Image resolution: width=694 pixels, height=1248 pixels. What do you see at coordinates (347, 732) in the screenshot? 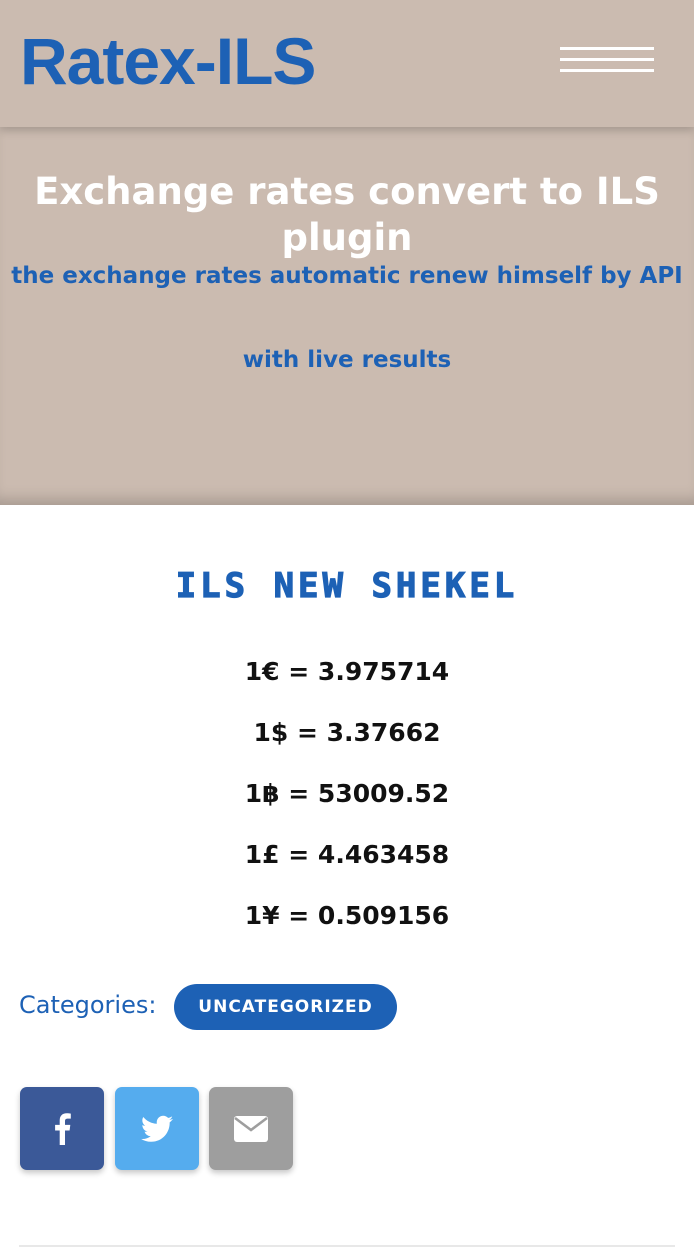
I see `rate-usd: 1$ = 3.37662` at bounding box center [347, 732].